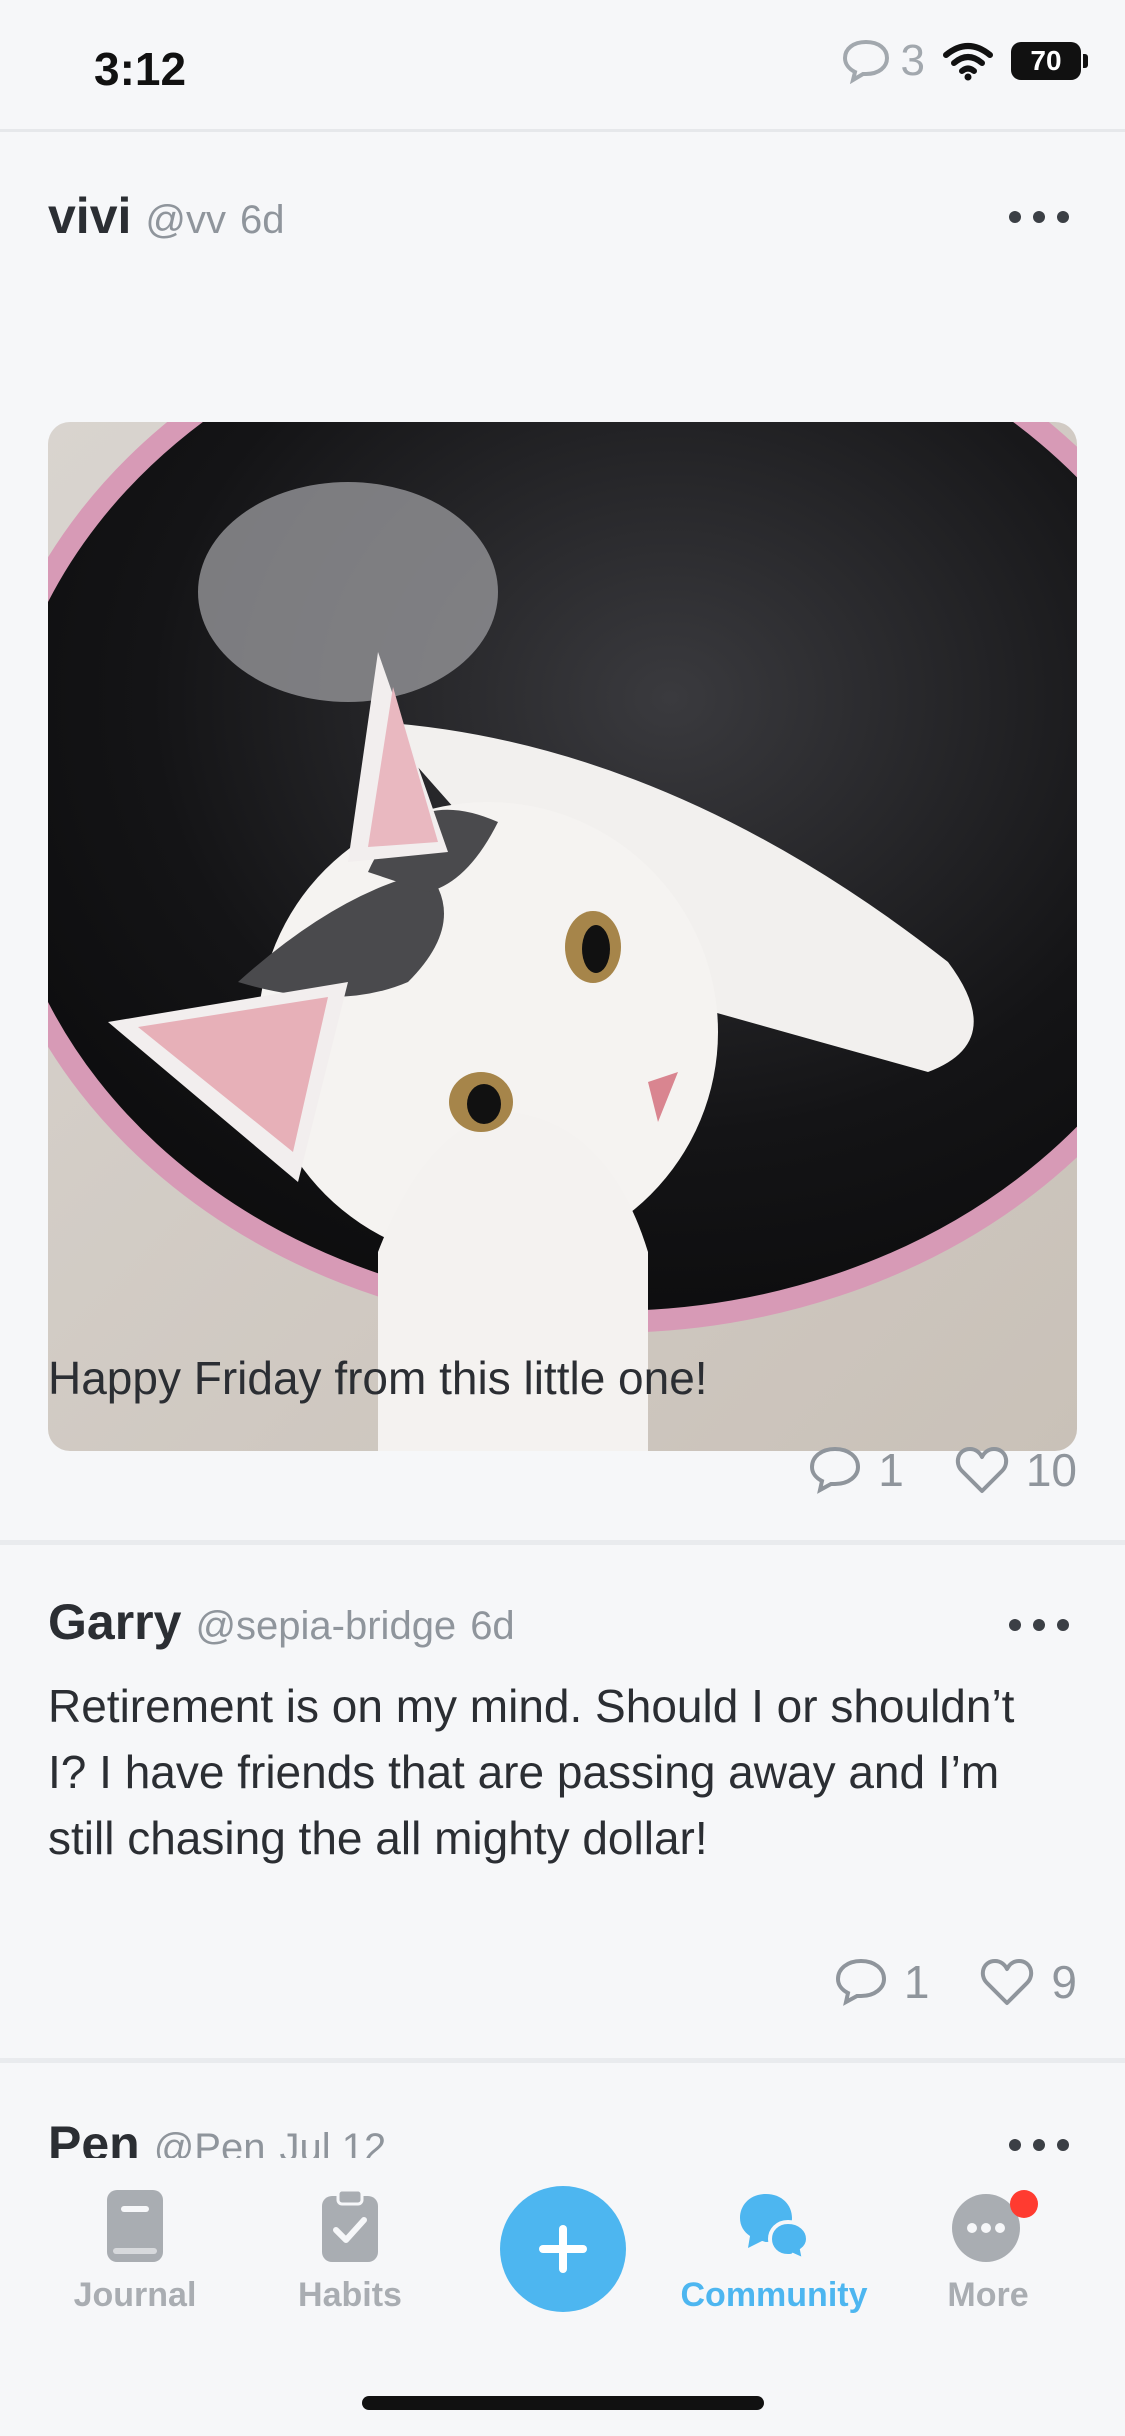  I want to click on tab-community: Community, so click(774, 2251).